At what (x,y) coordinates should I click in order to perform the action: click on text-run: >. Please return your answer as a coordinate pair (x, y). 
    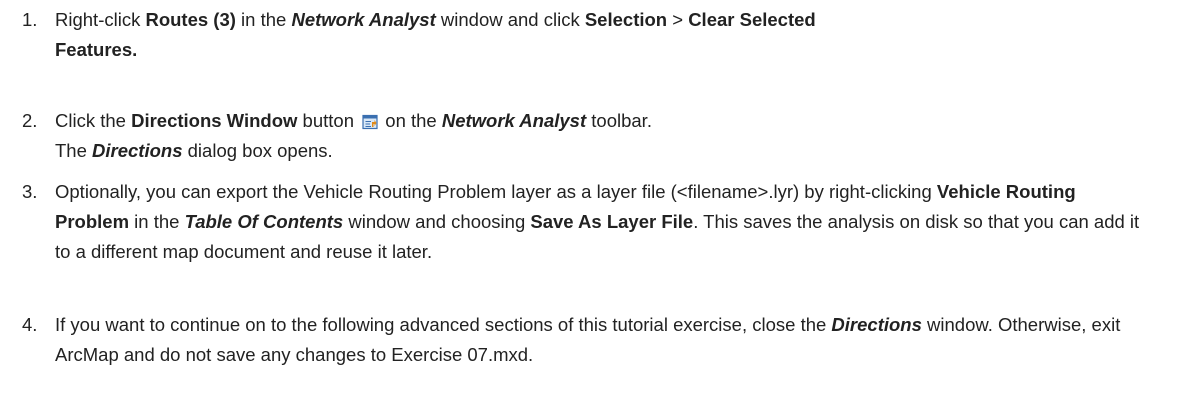
    Looking at the image, I should click on (678, 19).